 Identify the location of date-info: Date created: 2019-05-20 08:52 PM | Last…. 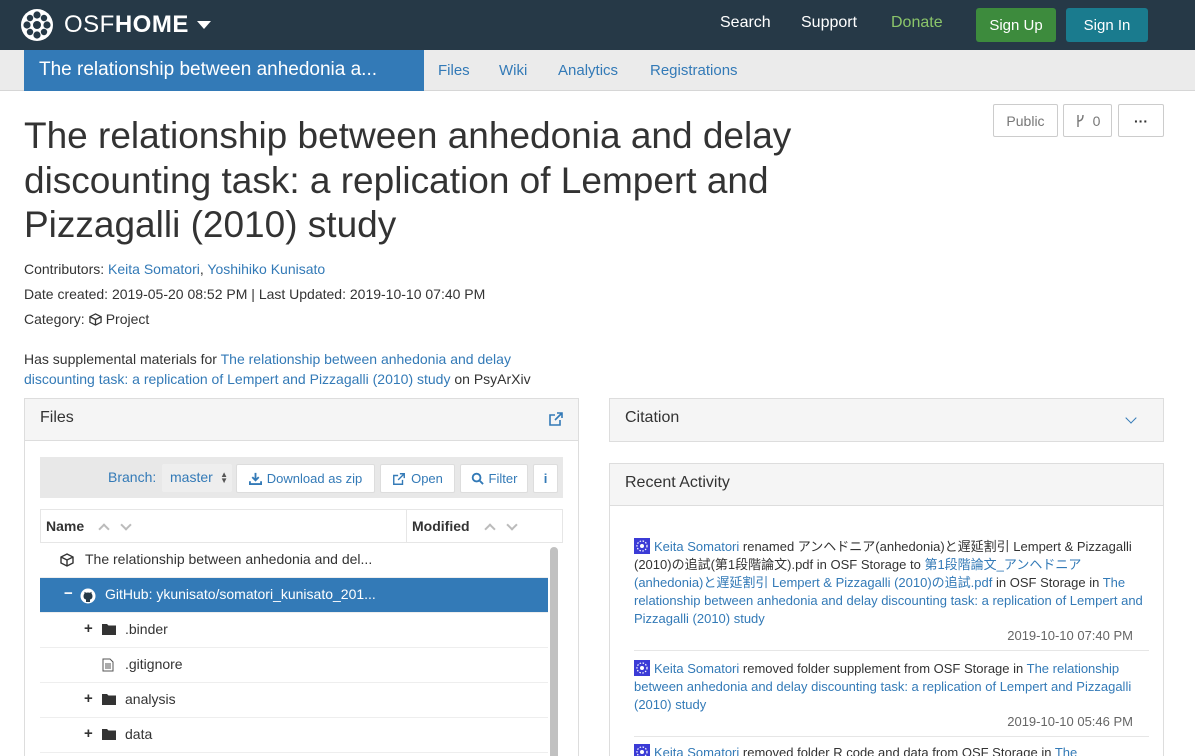
(255, 294).